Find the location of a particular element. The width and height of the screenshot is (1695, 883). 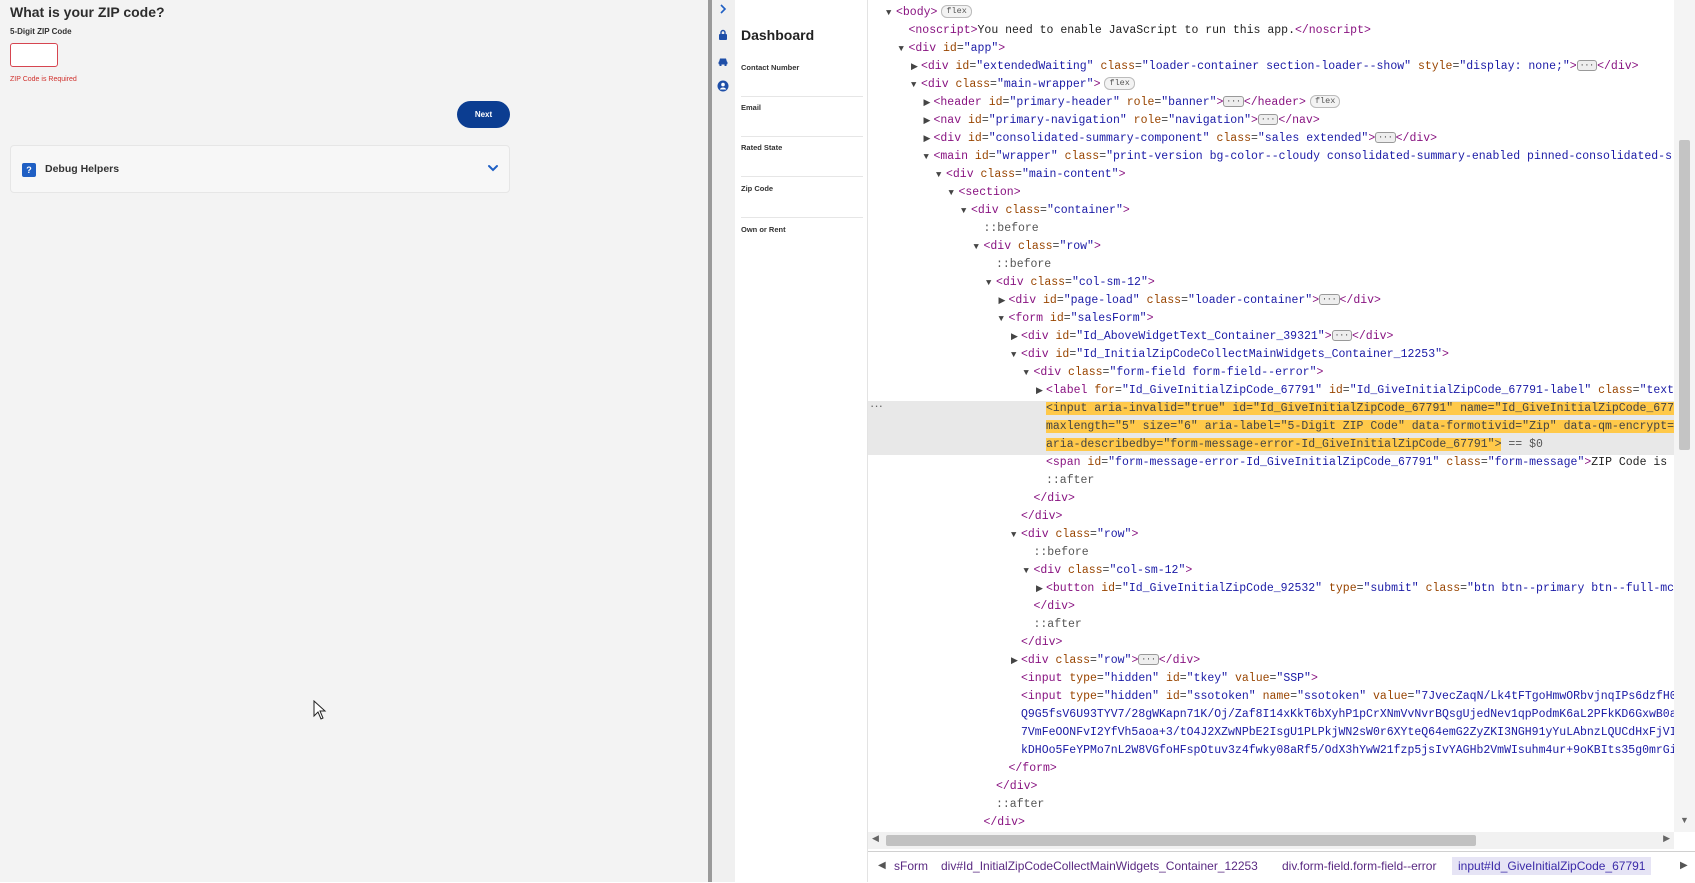

zip-code-input is located at coordinates (34, 55).